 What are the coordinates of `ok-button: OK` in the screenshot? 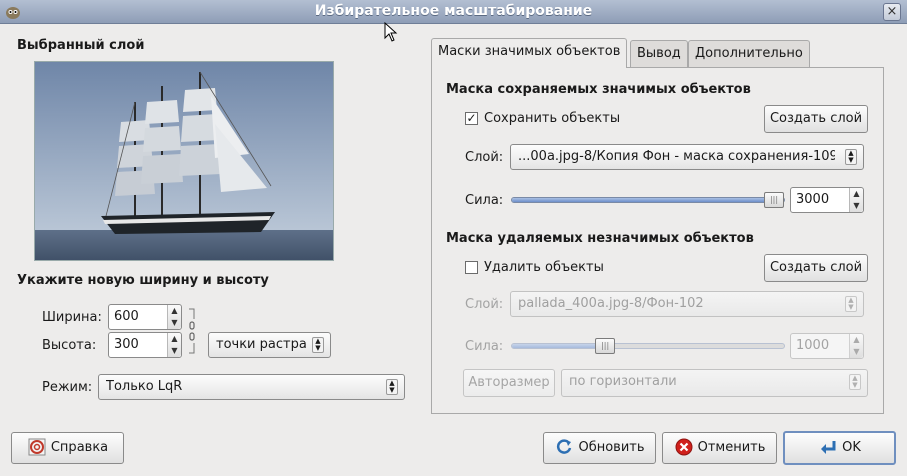 It's located at (839, 448).